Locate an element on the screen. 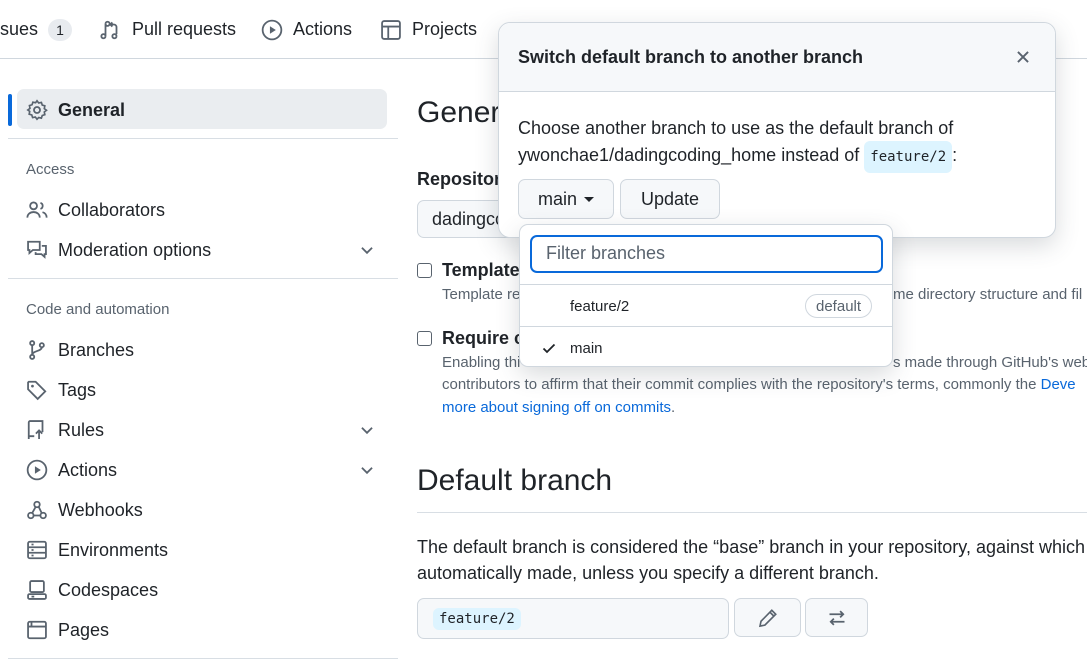  sidebar-item-general: General is located at coordinates (75, 110).